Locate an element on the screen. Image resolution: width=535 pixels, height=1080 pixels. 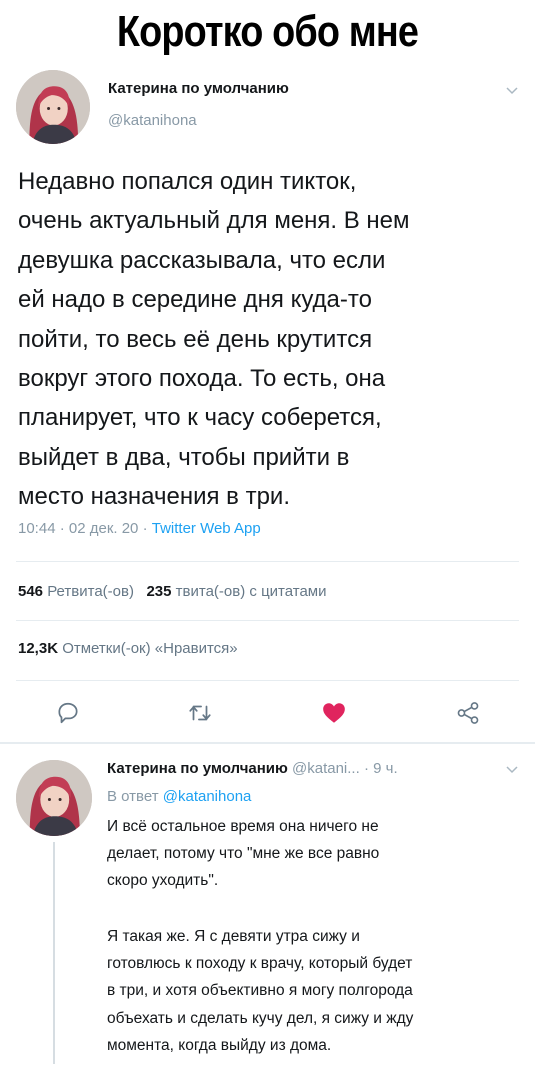
meme-caption: Коротко обо мне is located at coordinates (267, 31).